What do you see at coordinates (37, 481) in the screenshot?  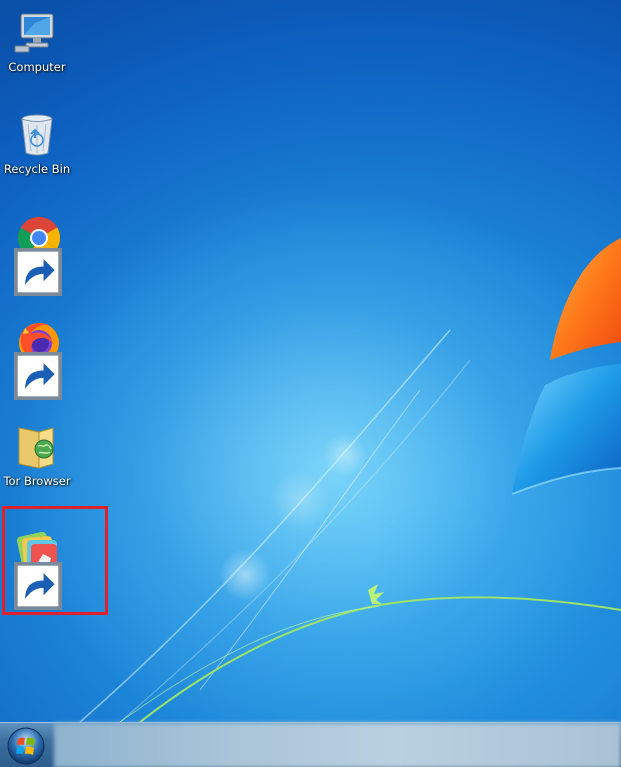 I see `desktop-icon-label: Tor Browser` at bounding box center [37, 481].